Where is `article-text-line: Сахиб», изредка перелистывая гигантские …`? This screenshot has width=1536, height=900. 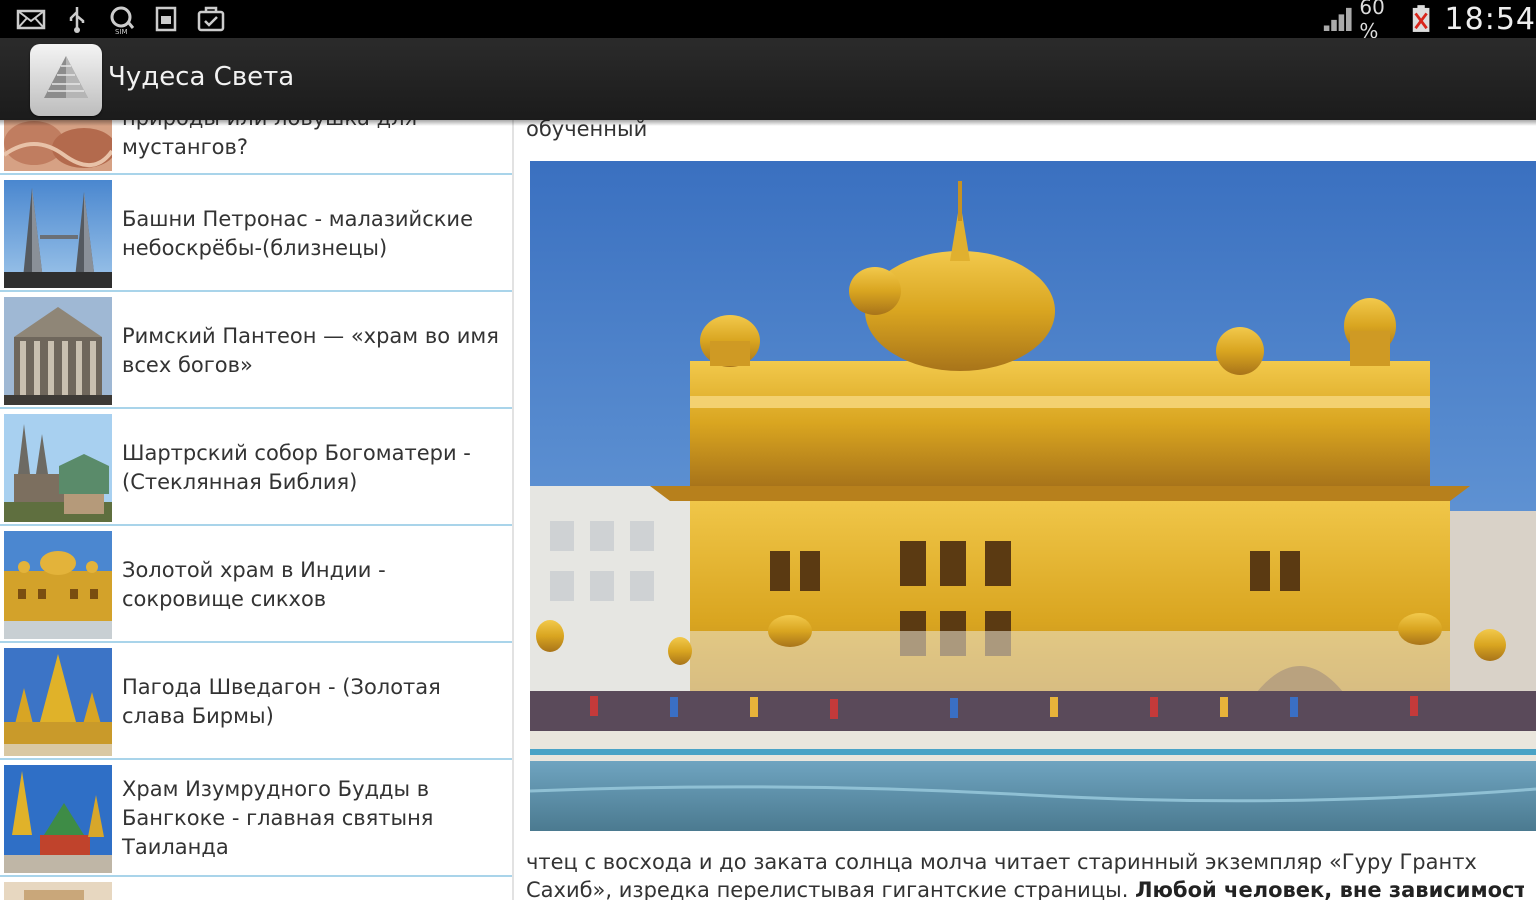 article-text-line: Сахиб», изредка перелистывая гигантские … is located at coordinates (1025, 889).